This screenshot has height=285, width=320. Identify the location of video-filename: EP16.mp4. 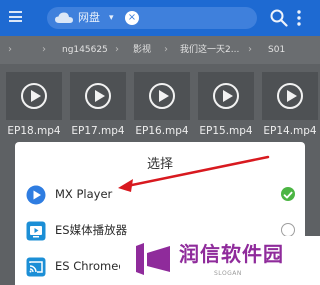
(162, 131).